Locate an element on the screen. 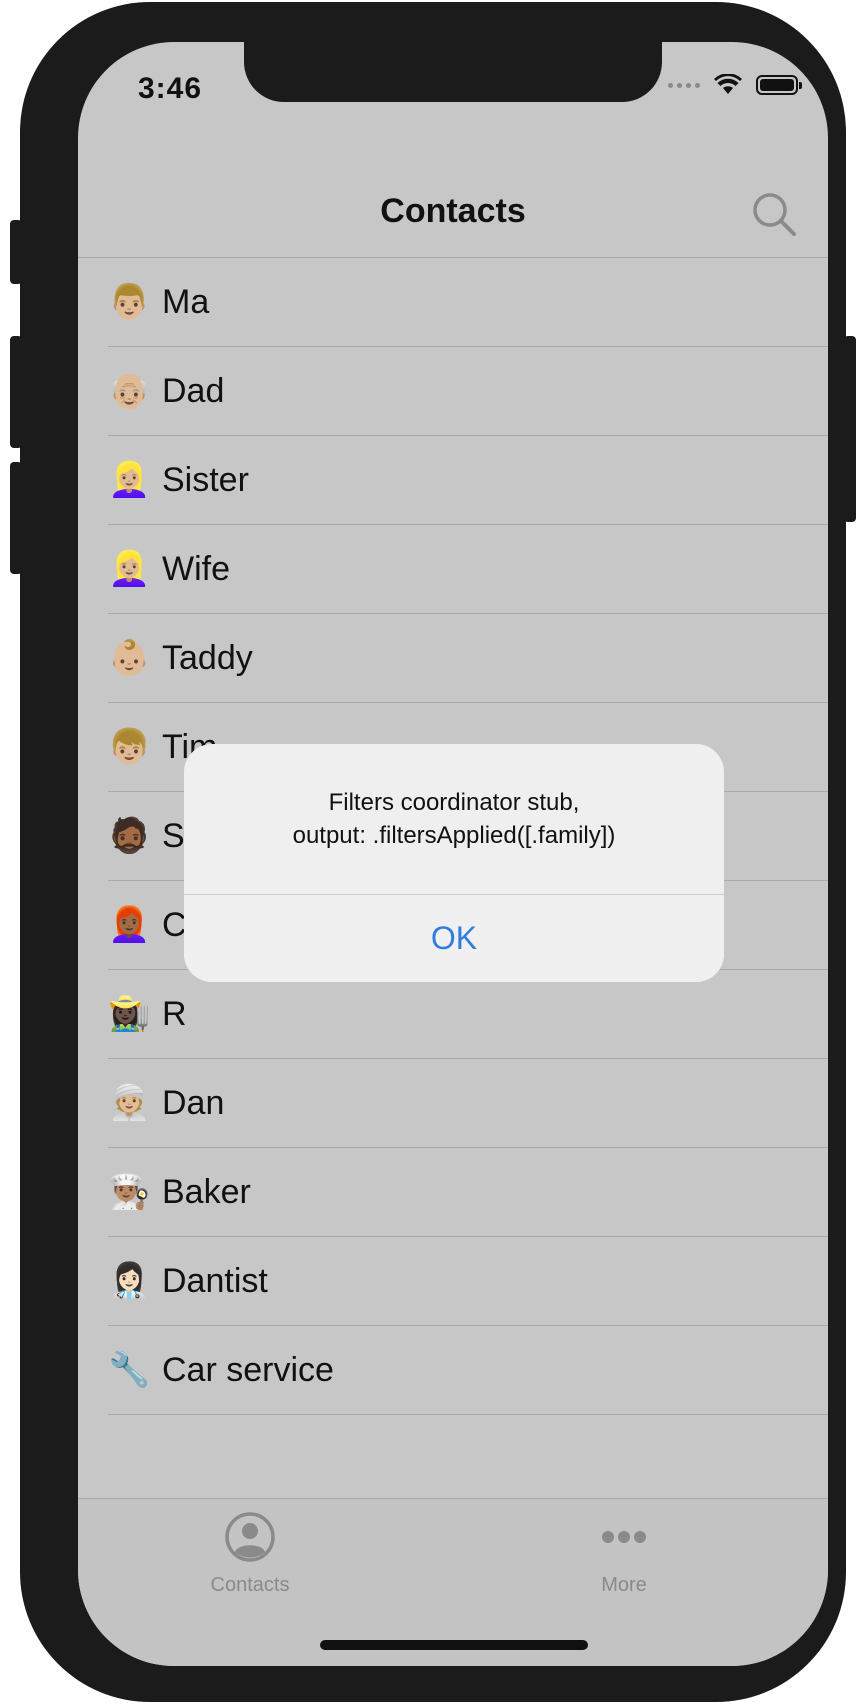 The width and height of the screenshot is (866, 1704). contact-name: R is located at coordinates (174, 1013).